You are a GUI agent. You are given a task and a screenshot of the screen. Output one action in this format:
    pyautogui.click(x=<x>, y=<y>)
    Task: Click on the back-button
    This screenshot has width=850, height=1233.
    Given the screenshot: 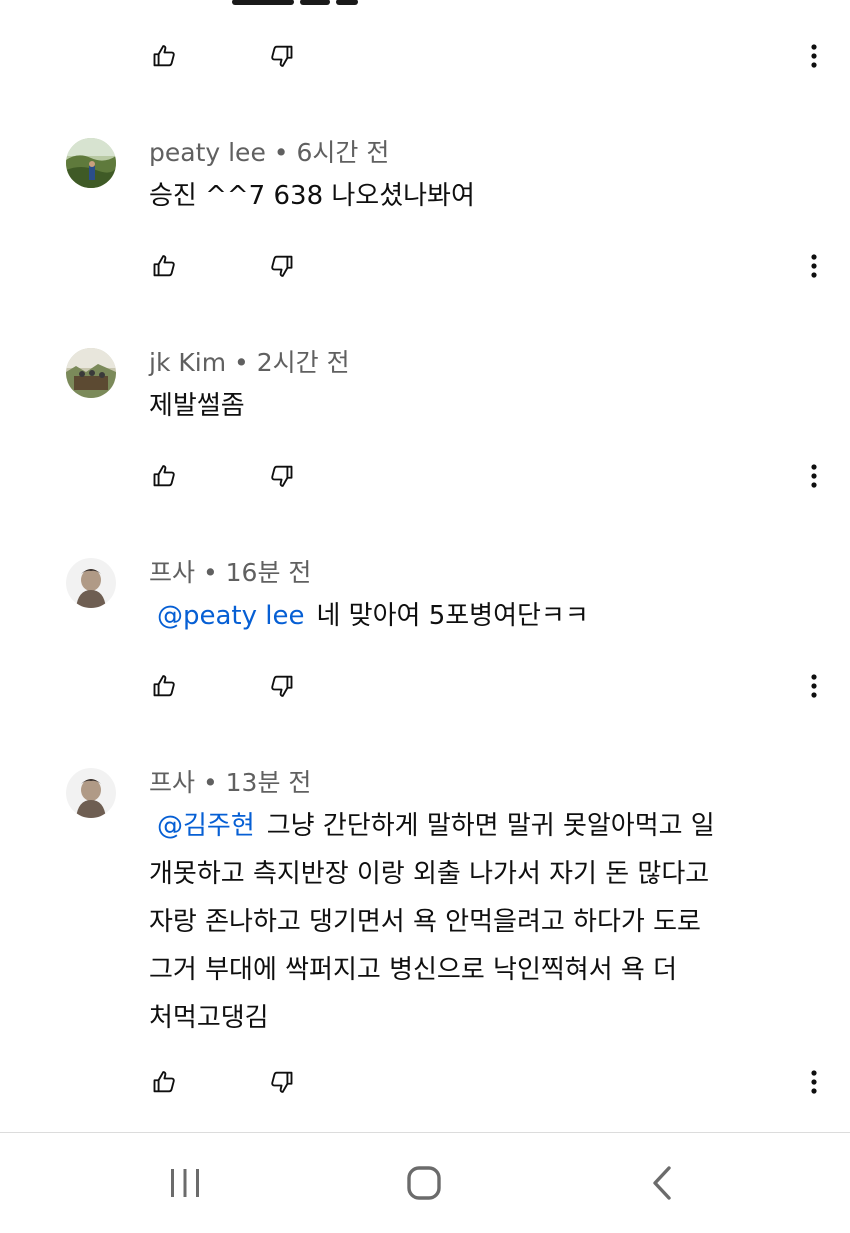 What is the action you would take?
    pyautogui.click(x=662, y=1183)
    